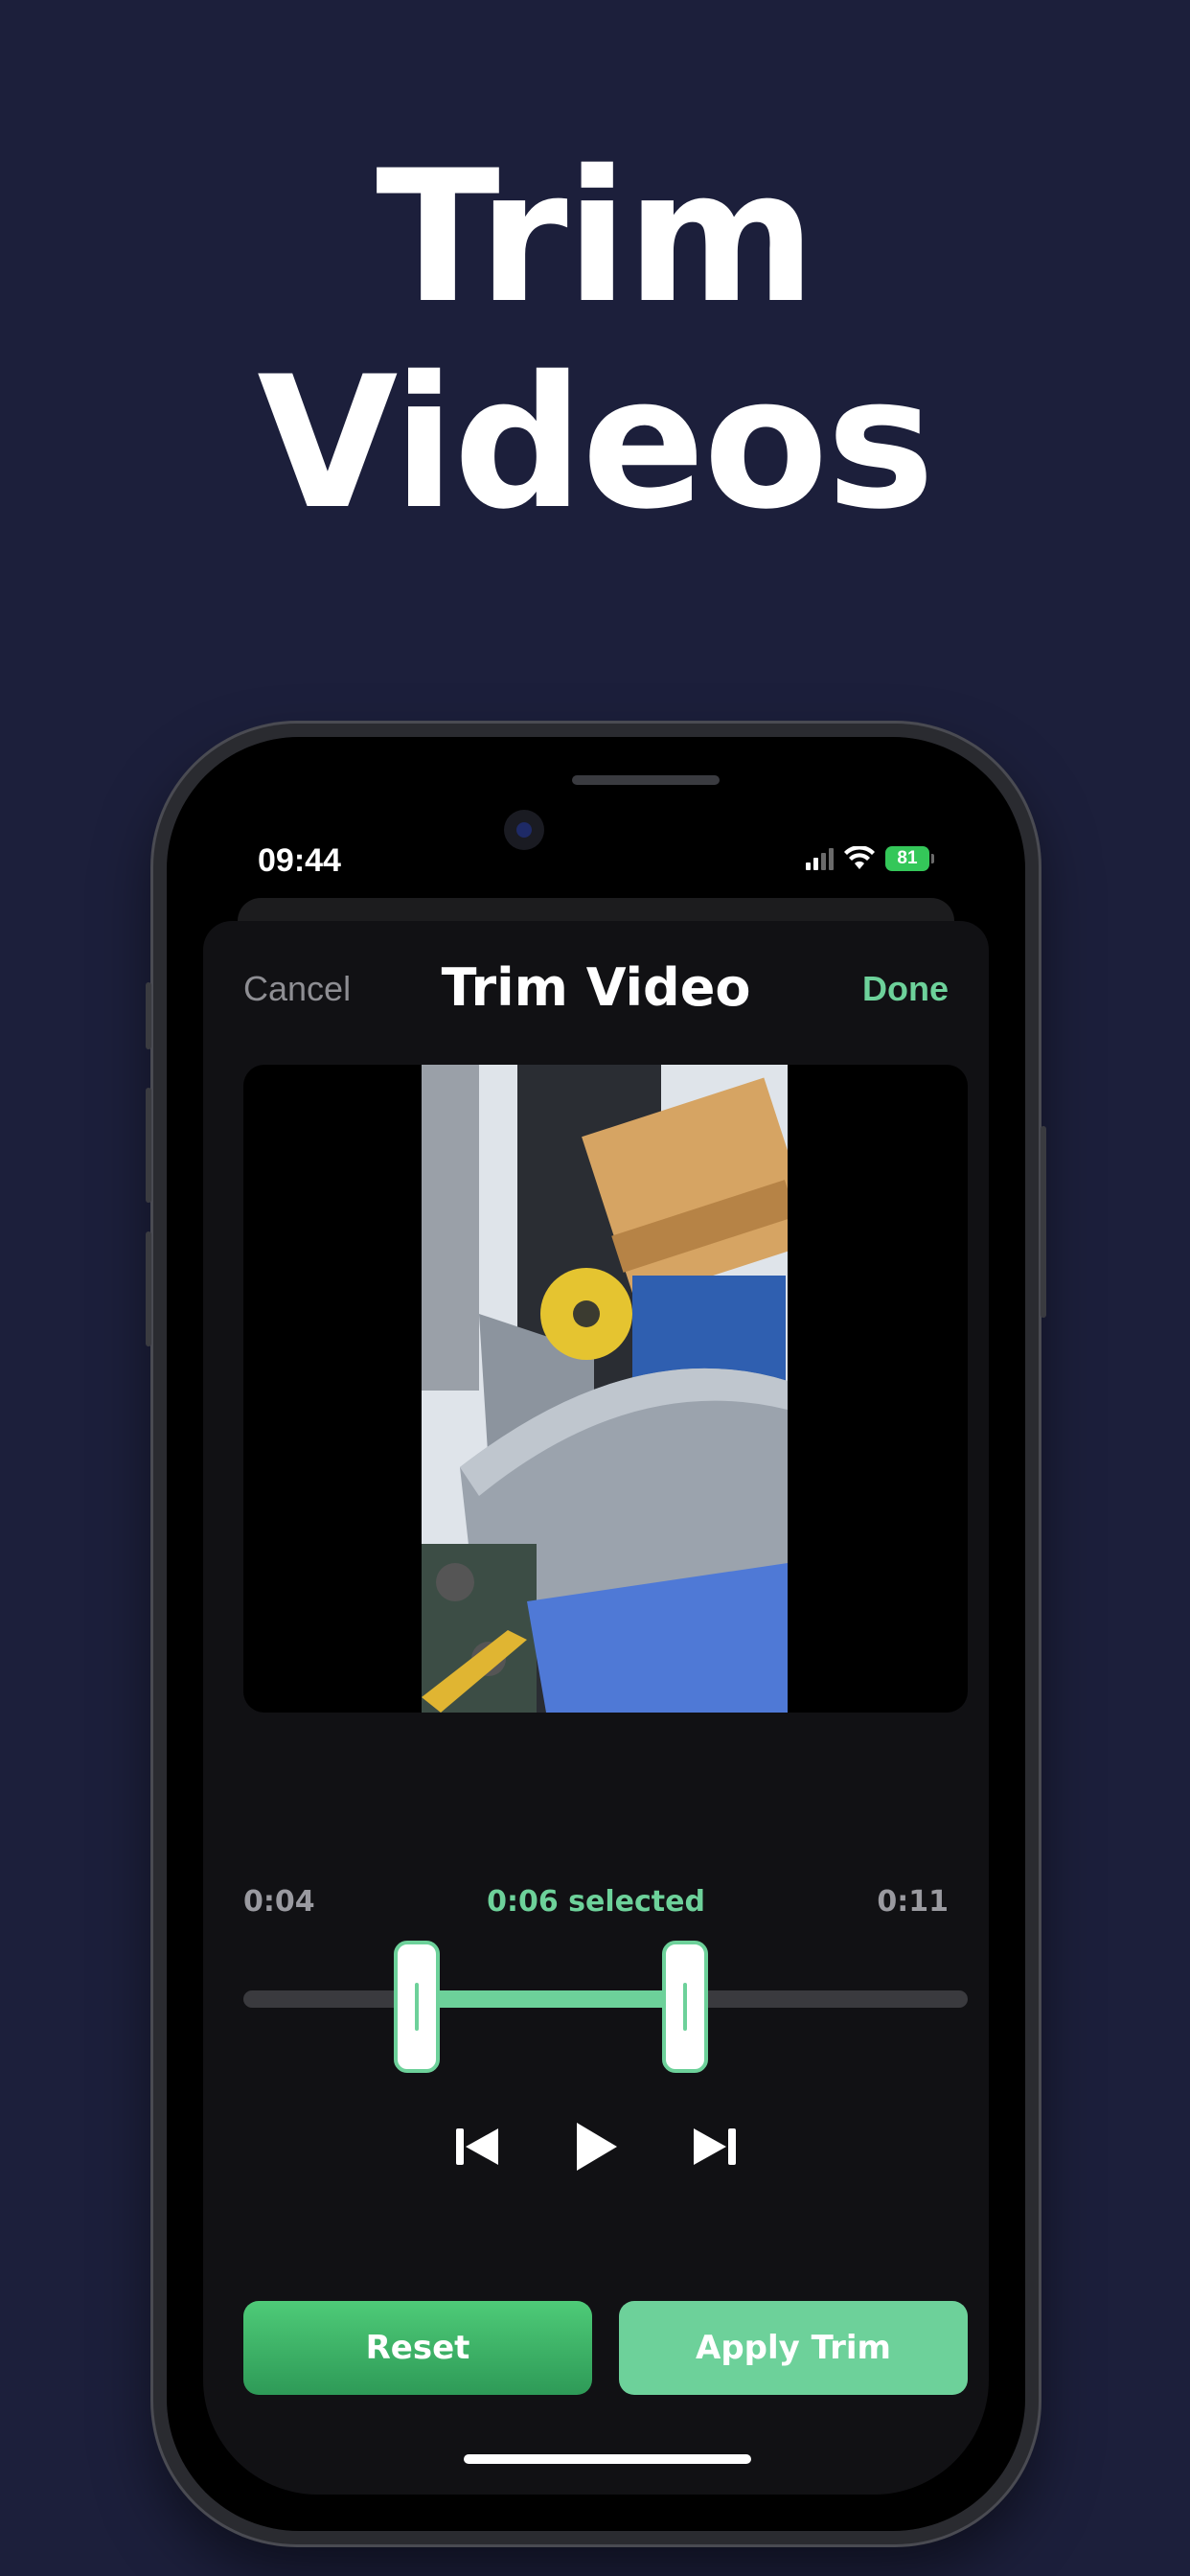 This screenshot has height=2576, width=1190. What do you see at coordinates (859, 857) in the screenshot?
I see `wifi-icon` at bounding box center [859, 857].